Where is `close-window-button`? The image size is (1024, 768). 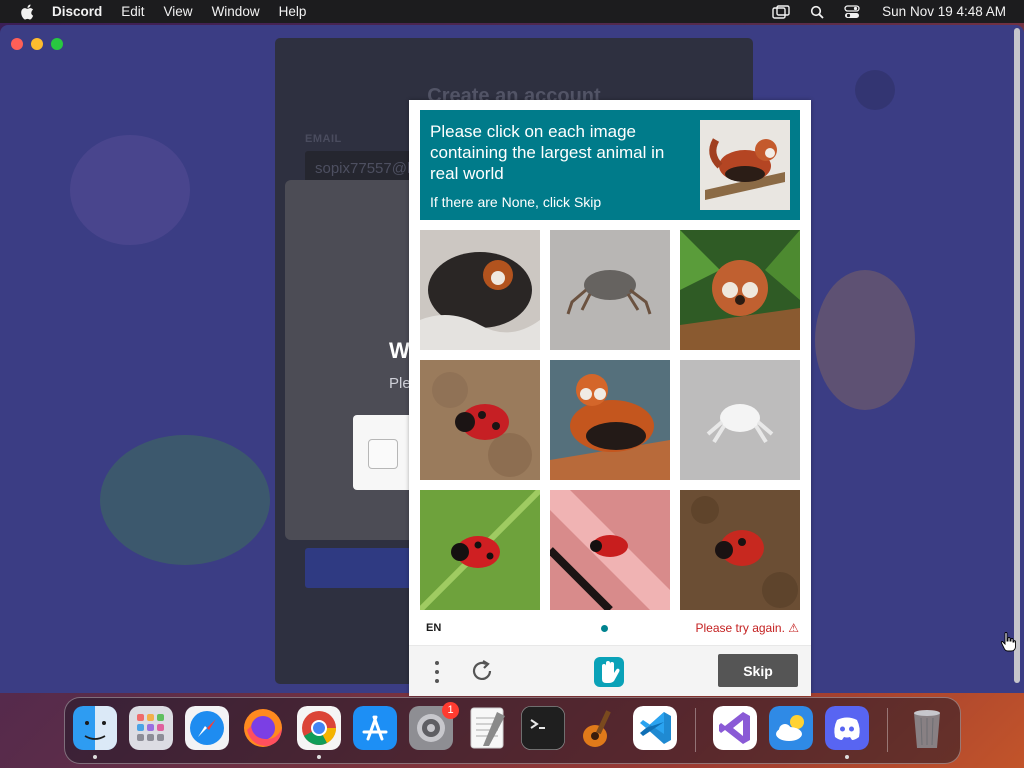
close-window-button is located at coordinates (17, 44).